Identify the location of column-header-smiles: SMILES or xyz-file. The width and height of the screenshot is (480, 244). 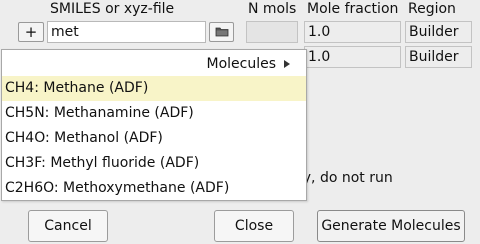
(112, 9).